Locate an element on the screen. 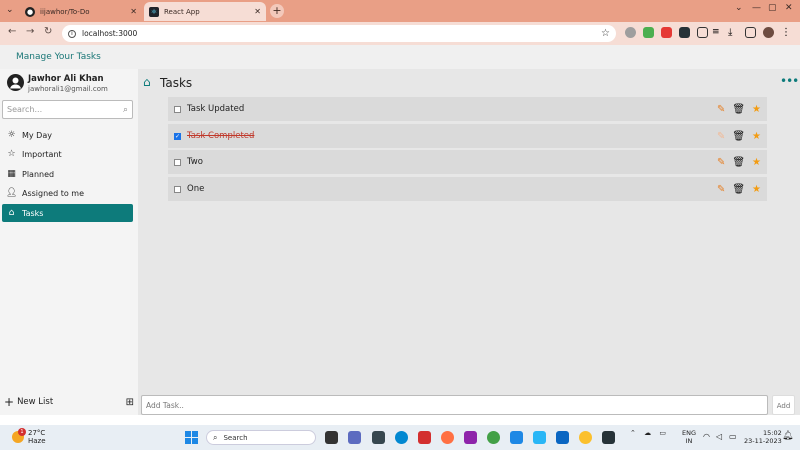 This screenshot has width=800, height=450. browser-menu-icon: ⋮ is located at coordinates (786, 32).